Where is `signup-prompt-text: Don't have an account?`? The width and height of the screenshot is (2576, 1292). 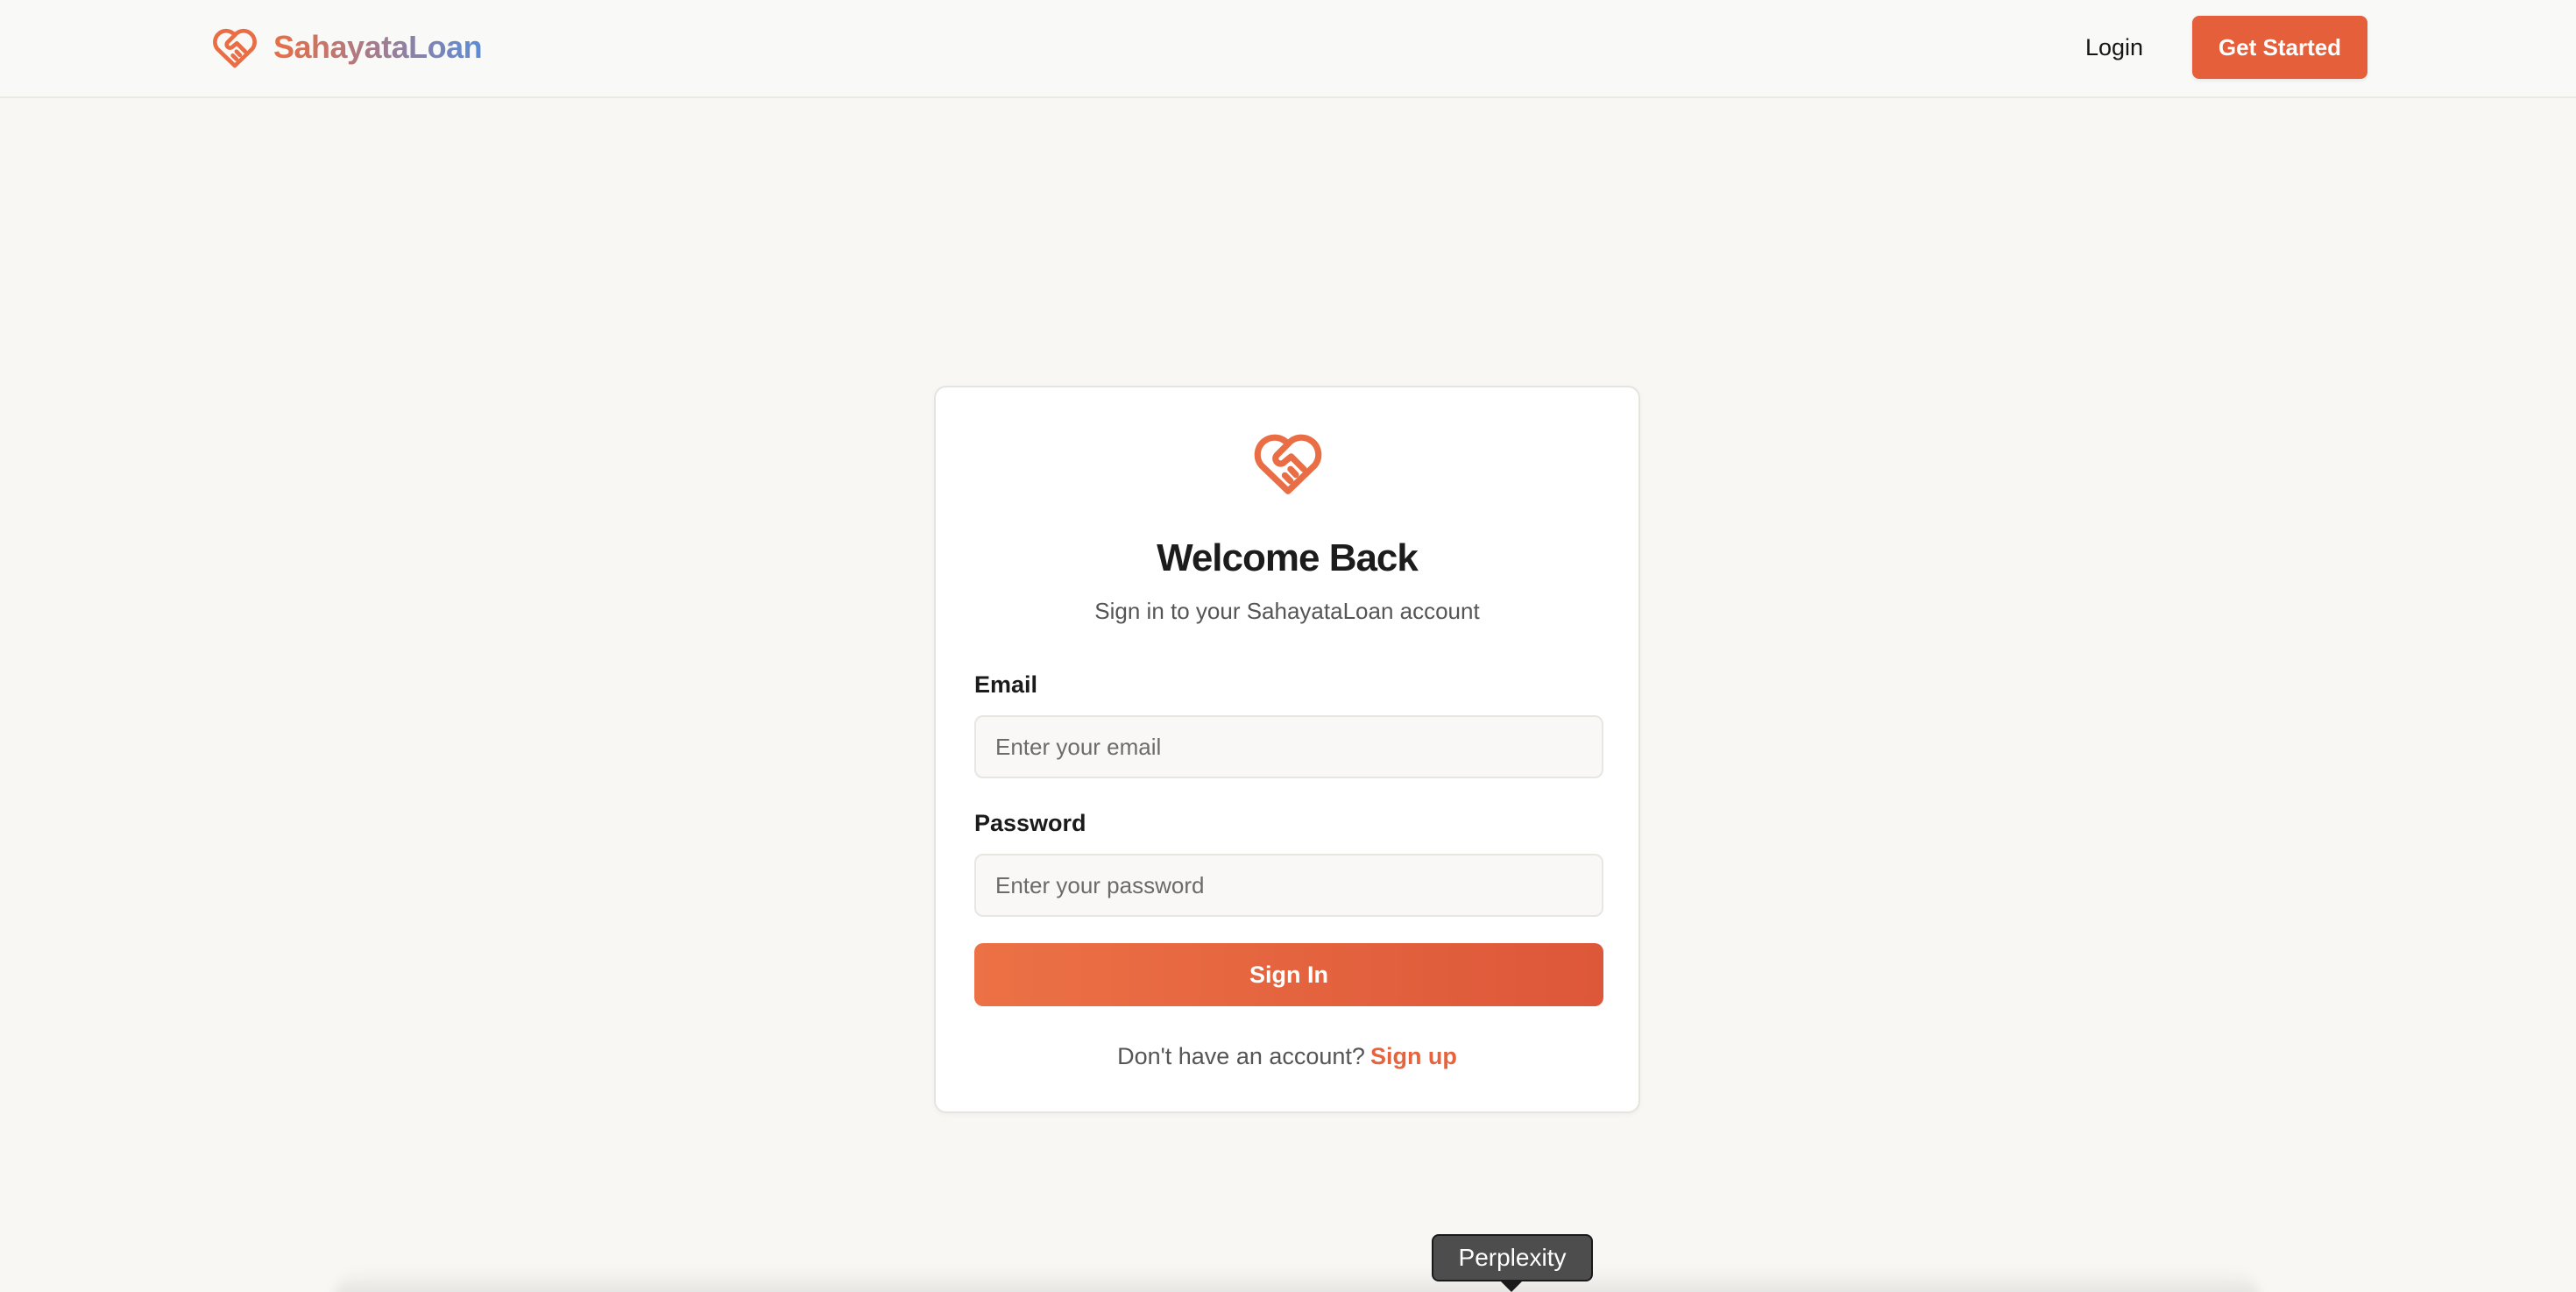
signup-prompt-text: Don't have an account? is located at coordinates (1241, 1056).